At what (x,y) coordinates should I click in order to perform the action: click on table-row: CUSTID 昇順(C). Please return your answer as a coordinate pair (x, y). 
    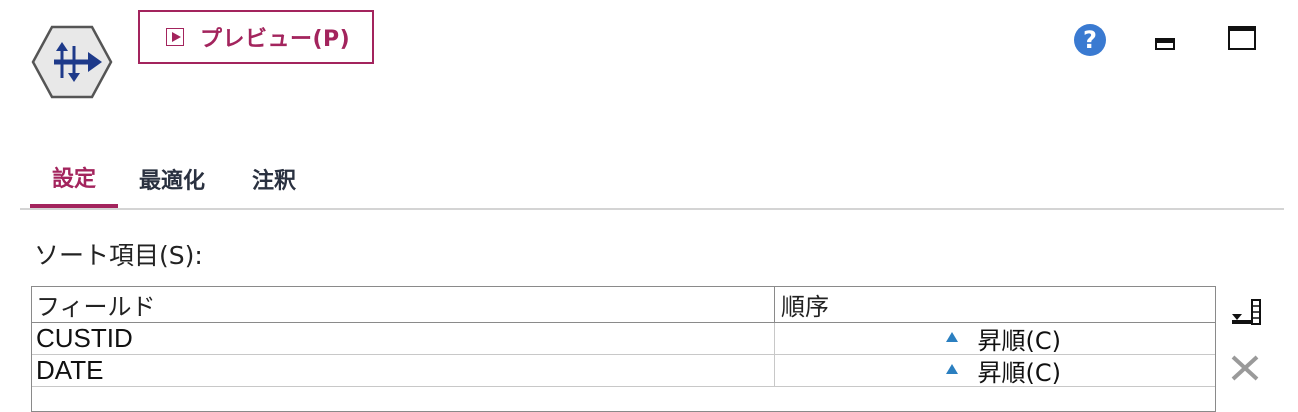
    Looking at the image, I should click on (623, 339).